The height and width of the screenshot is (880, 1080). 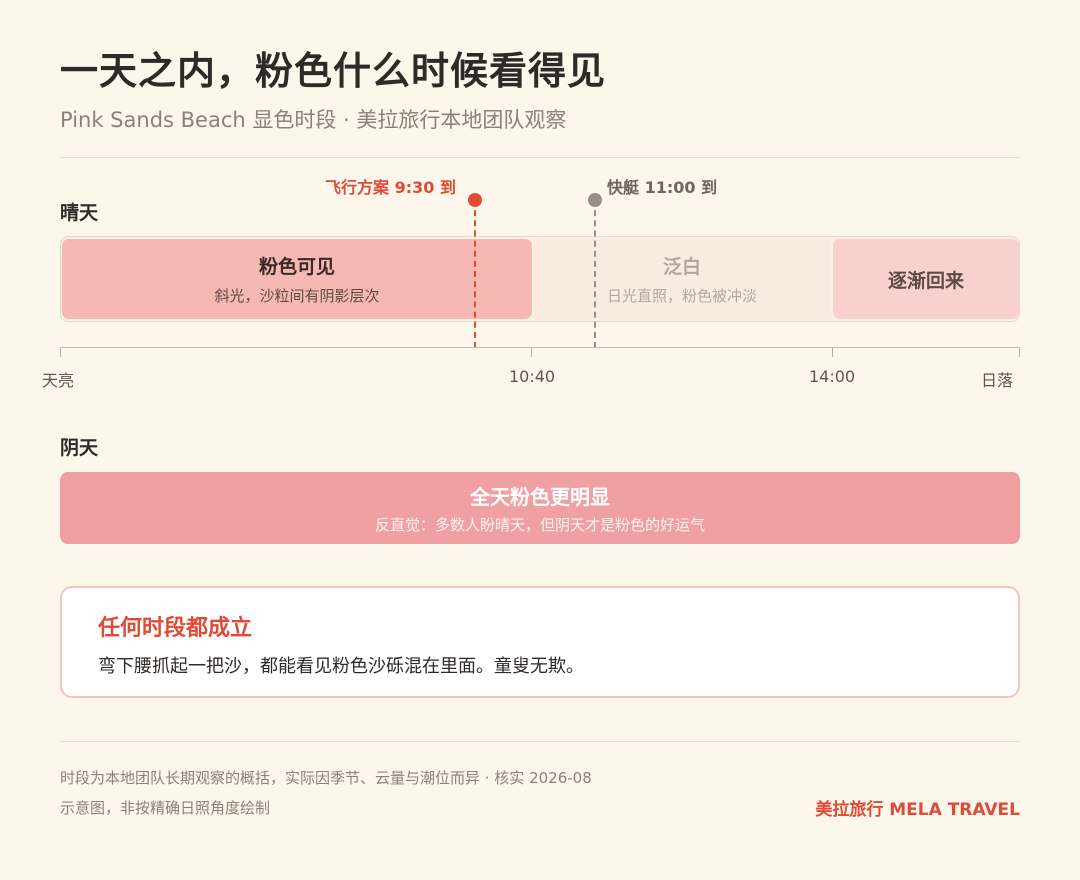 I want to click on overcast-title: 全天粉色更明显, so click(x=540, y=497).